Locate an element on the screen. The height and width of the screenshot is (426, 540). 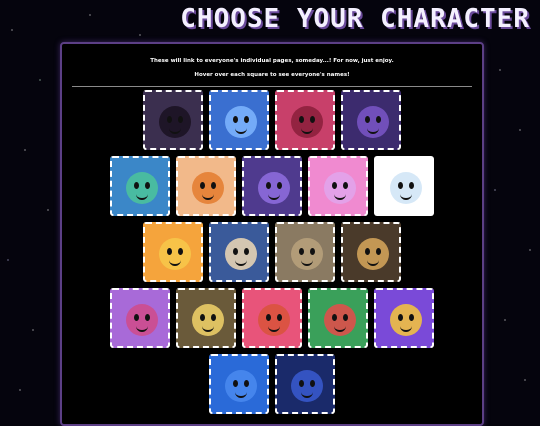
divider is located at coordinates (272, 86).